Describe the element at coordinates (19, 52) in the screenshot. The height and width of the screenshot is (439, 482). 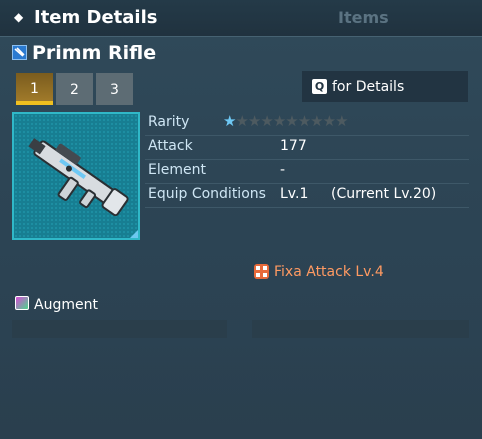
I see `rifle-icon` at that location.